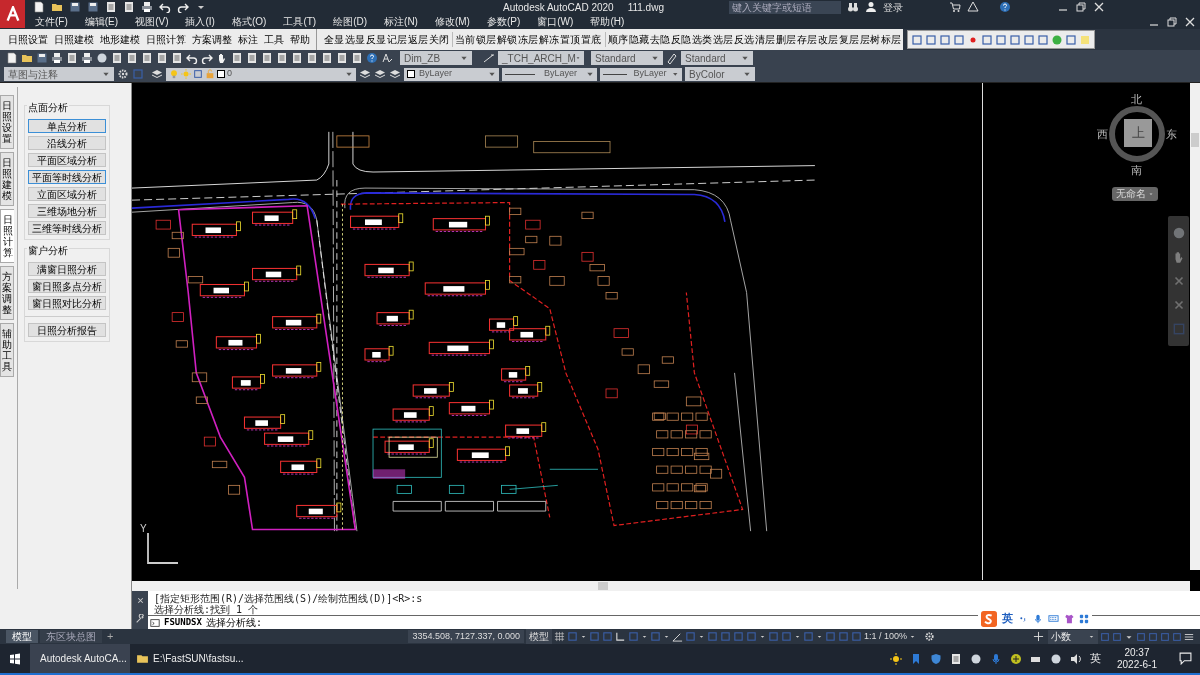  Describe the element at coordinates (672, 58) in the screenshot. I see `table-style-icon` at that location.